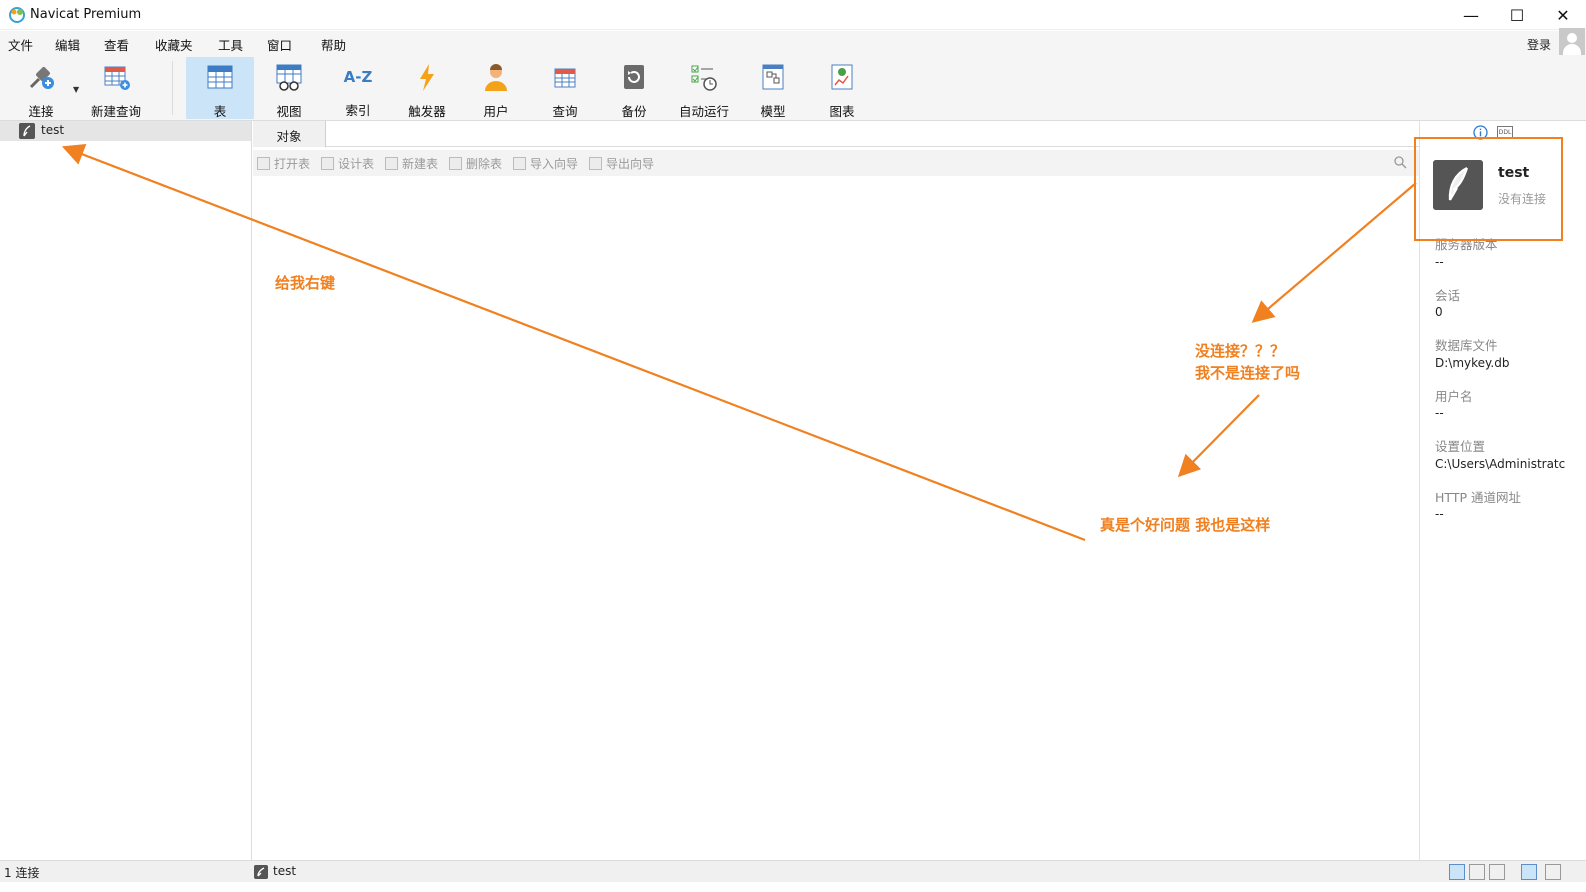 The image size is (1586, 892). What do you see at coordinates (846, 134) in the screenshot?
I see `tab-bar: 对象` at bounding box center [846, 134].